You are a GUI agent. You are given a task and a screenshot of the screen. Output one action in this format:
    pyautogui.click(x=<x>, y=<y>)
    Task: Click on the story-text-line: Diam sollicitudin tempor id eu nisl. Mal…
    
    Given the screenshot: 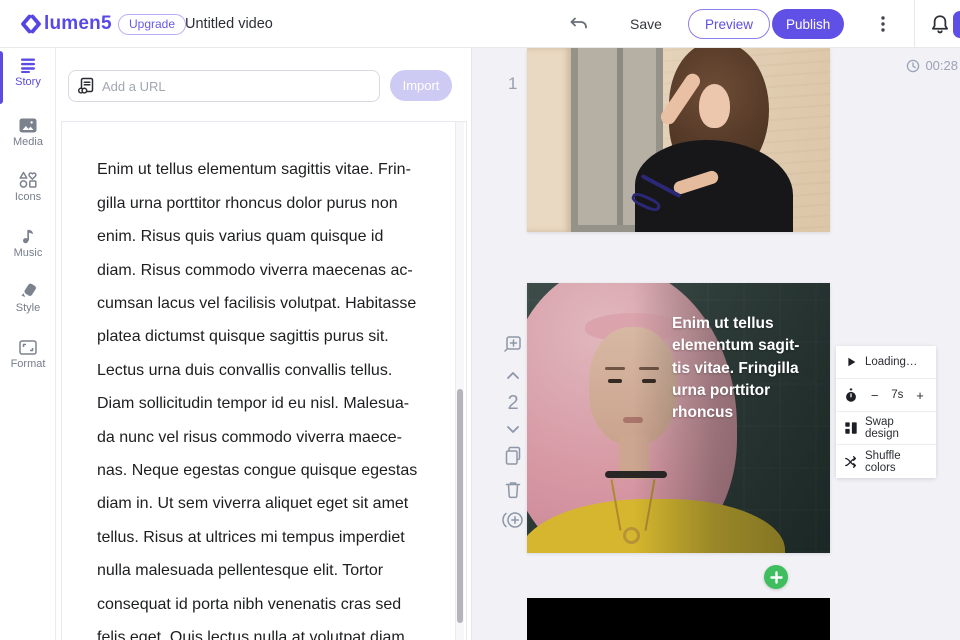 What is the action you would take?
    pyautogui.click(x=278, y=403)
    